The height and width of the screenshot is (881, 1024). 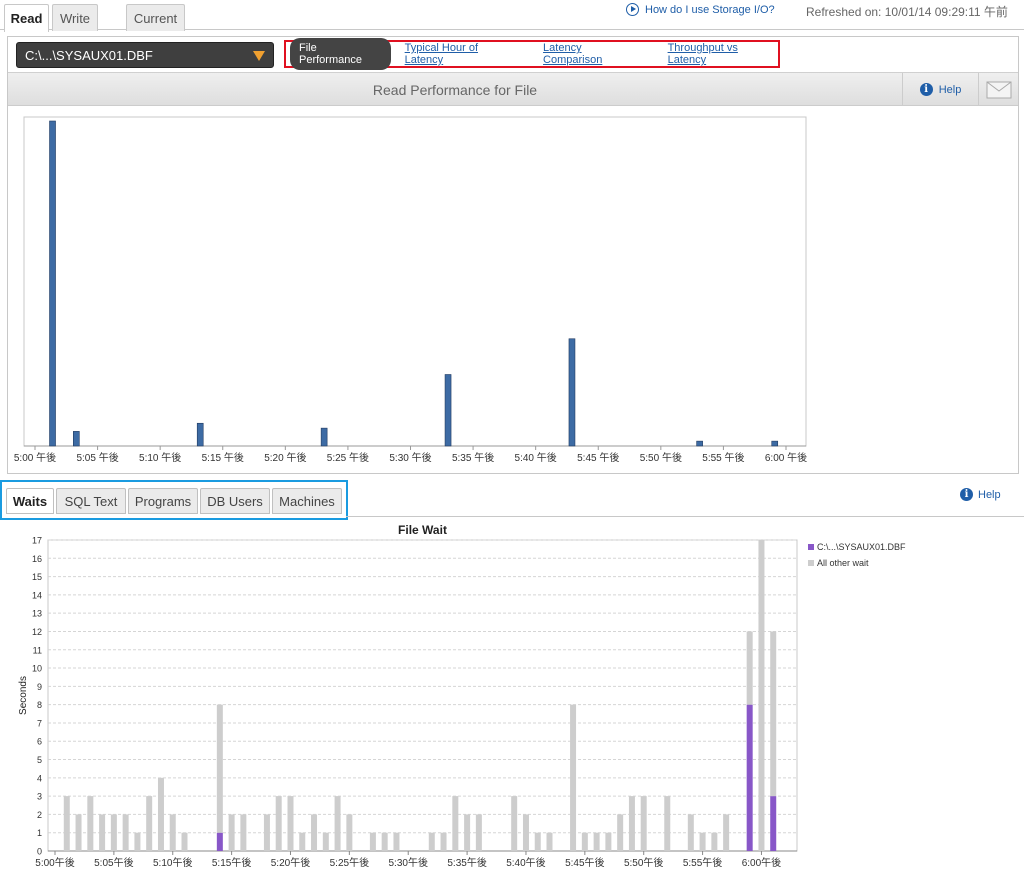 I want to click on x-tick-label: 6:00午後, so click(x=761, y=862).